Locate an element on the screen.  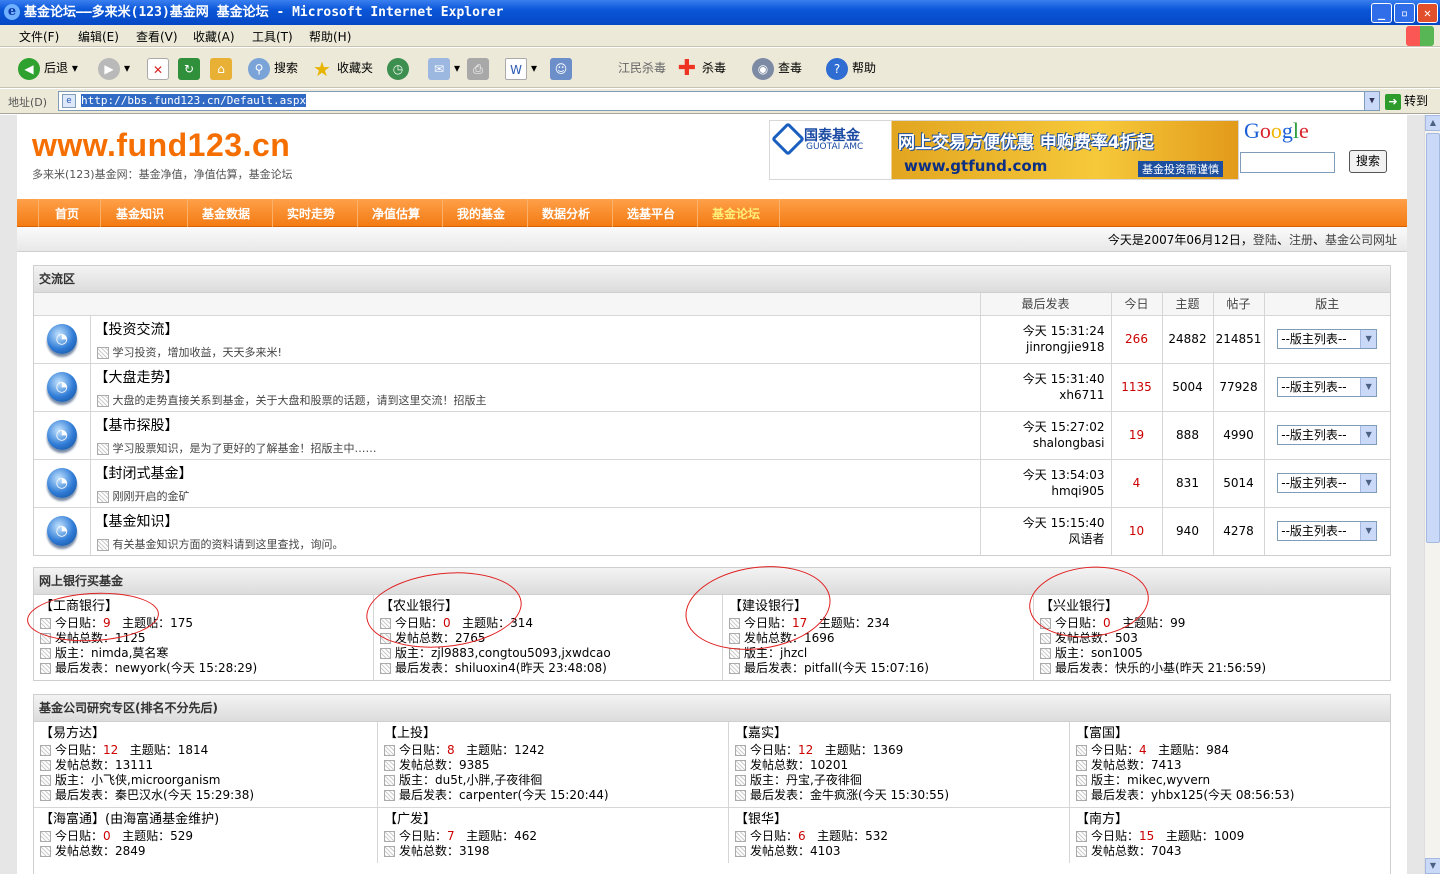
company-name: 【银华】 is located at coordinates (899, 819).